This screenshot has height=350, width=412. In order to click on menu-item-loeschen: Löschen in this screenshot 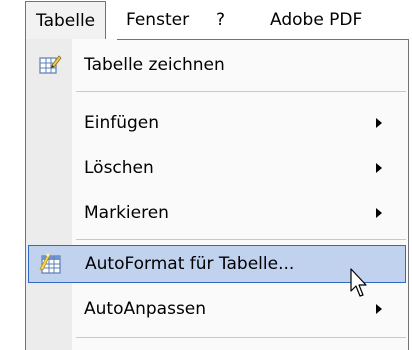, I will do `click(217, 168)`.